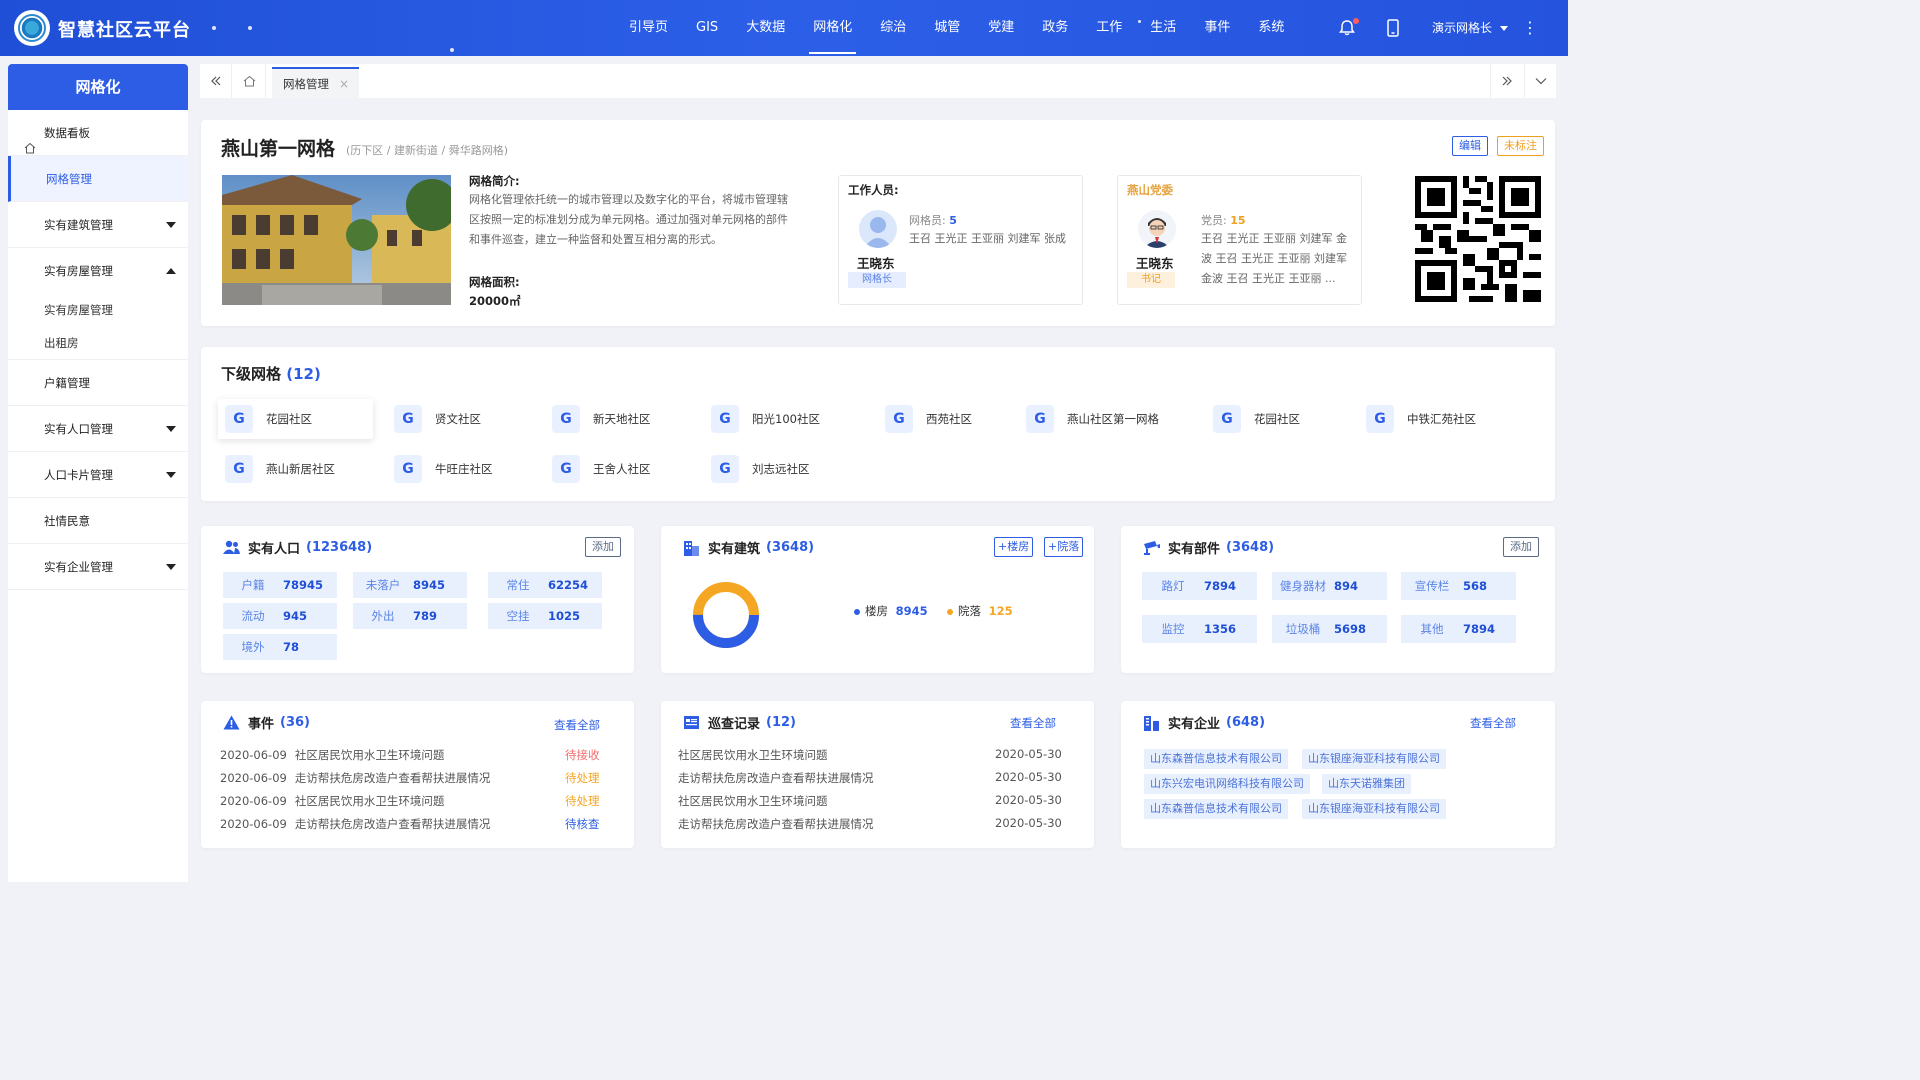  I want to click on staff-name: 王晓东, so click(876, 263).